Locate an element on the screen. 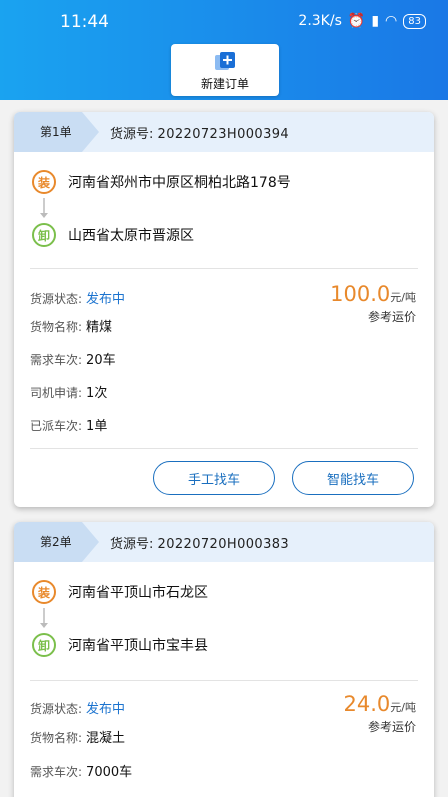 The width and height of the screenshot is (448, 797). manual-find-truck-button: 手工找车 is located at coordinates (214, 478).